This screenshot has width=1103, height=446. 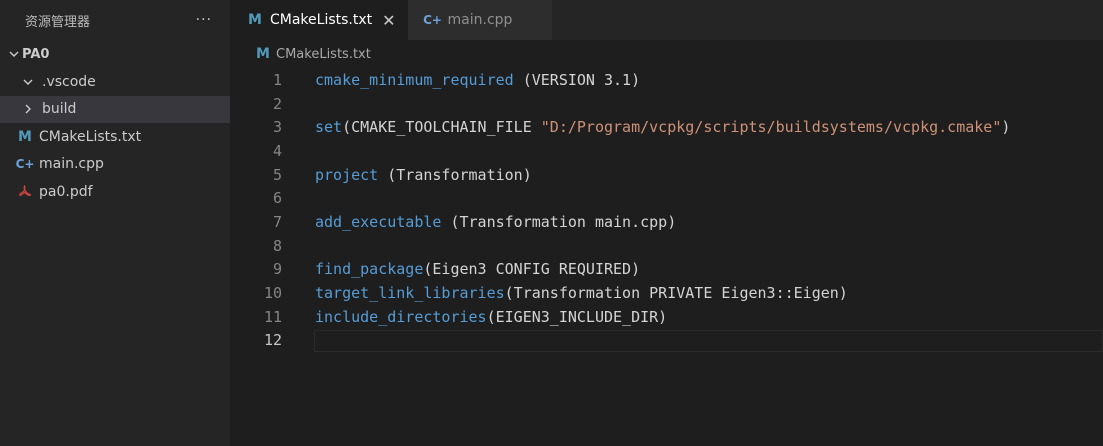 What do you see at coordinates (666, 20) in the screenshot?
I see `editor-tab-bar: M CMakeLists.txt ✕ C+ main.cpp` at bounding box center [666, 20].